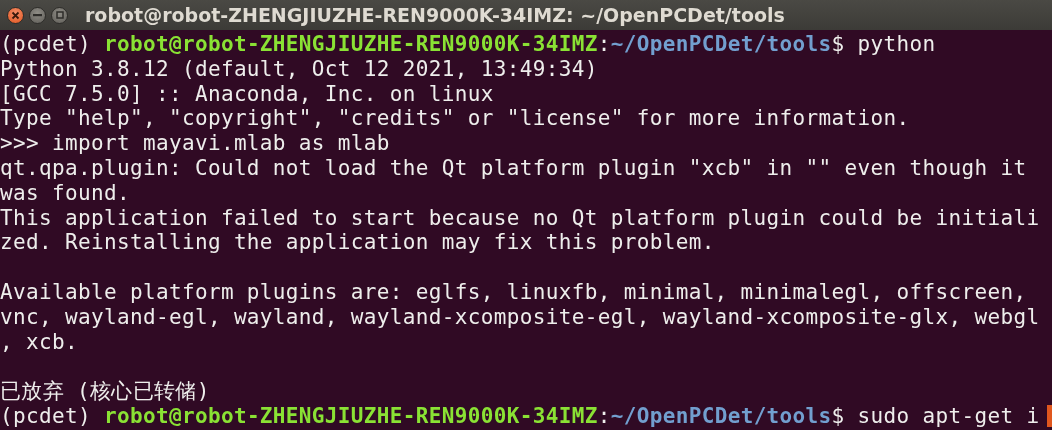 This screenshot has height=430, width=1052. I want to click on output-line: This application failed to start because no Qt platform plugin could be initiali, so click(520, 218).